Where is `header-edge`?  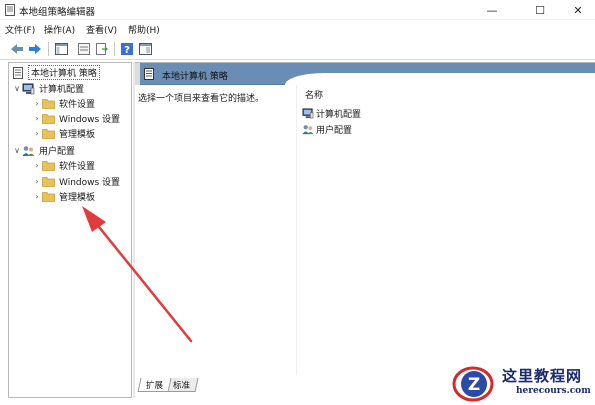 header-edge is located at coordinates (137, 74).